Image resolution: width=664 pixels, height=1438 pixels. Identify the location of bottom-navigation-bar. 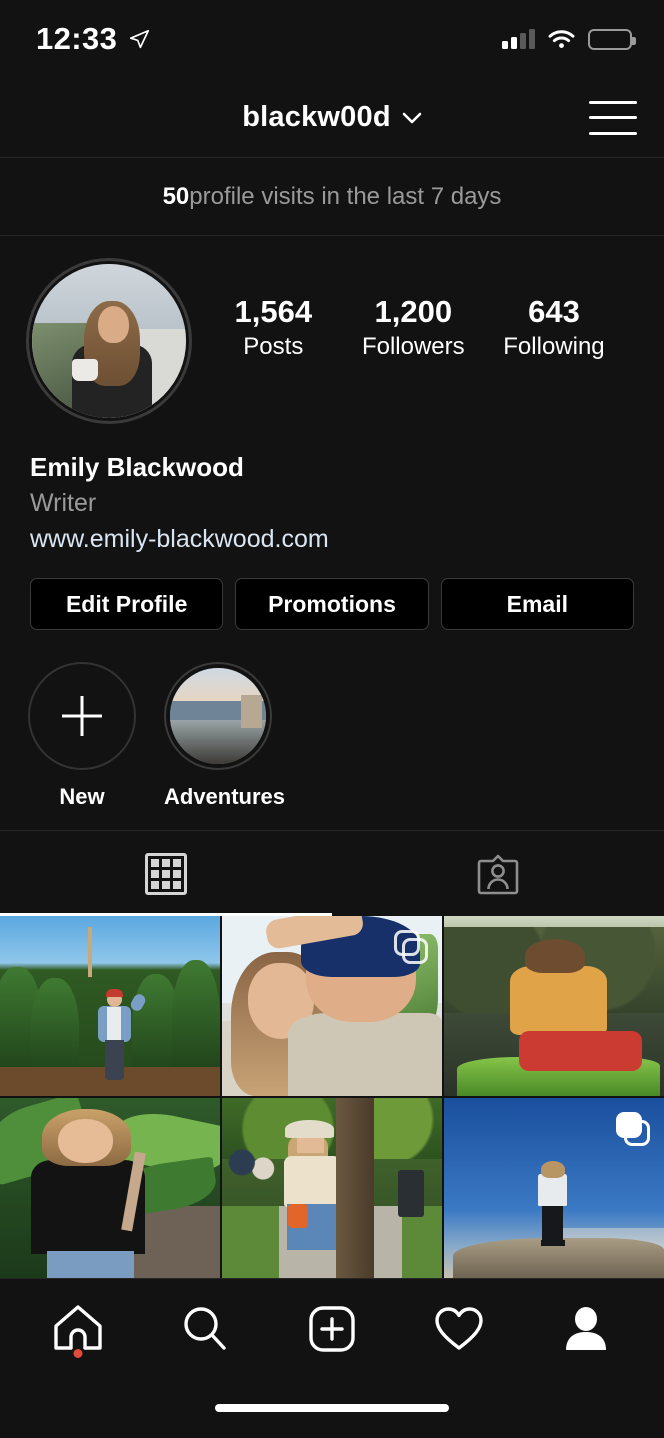
(332, 1328).